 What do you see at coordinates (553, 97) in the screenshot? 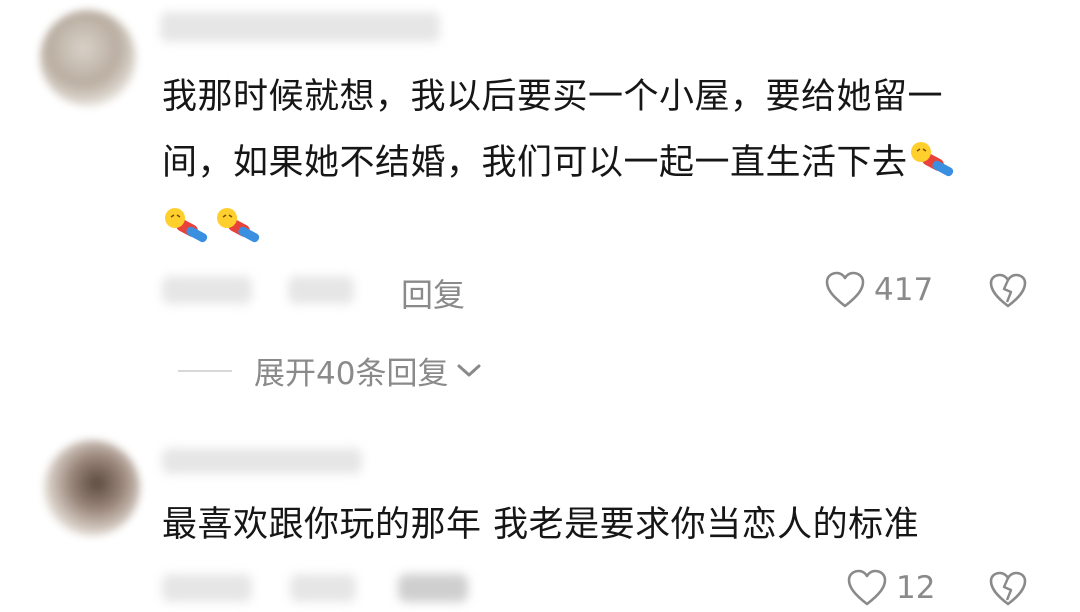
I see `comment-1-line-1: 我那时候就想，我以后要买一个小屋，要给她留一` at bounding box center [553, 97].